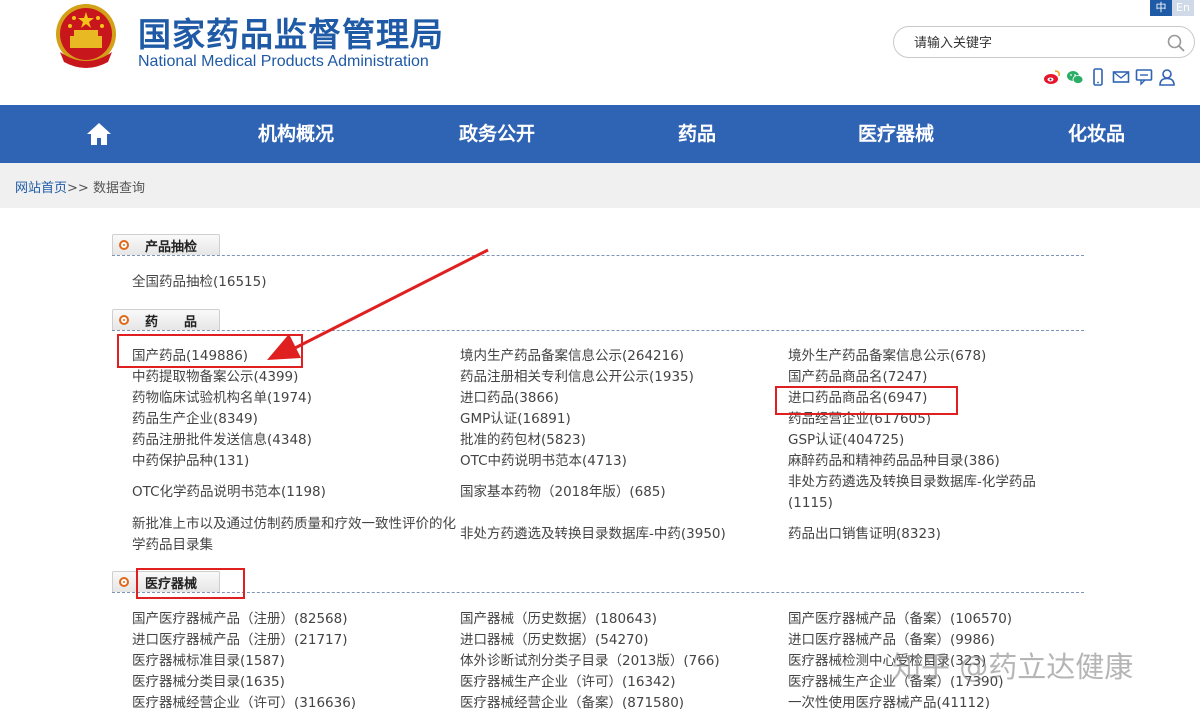 Image resolution: width=1200 pixels, height=714 pixels. What do you see at coordinates (894, 461) in the screenshot?
I see `link-narcotic-psychotropic-catalog: 麻醉药品和精神药品品种目录(386)` at bounding box center [894, 461].